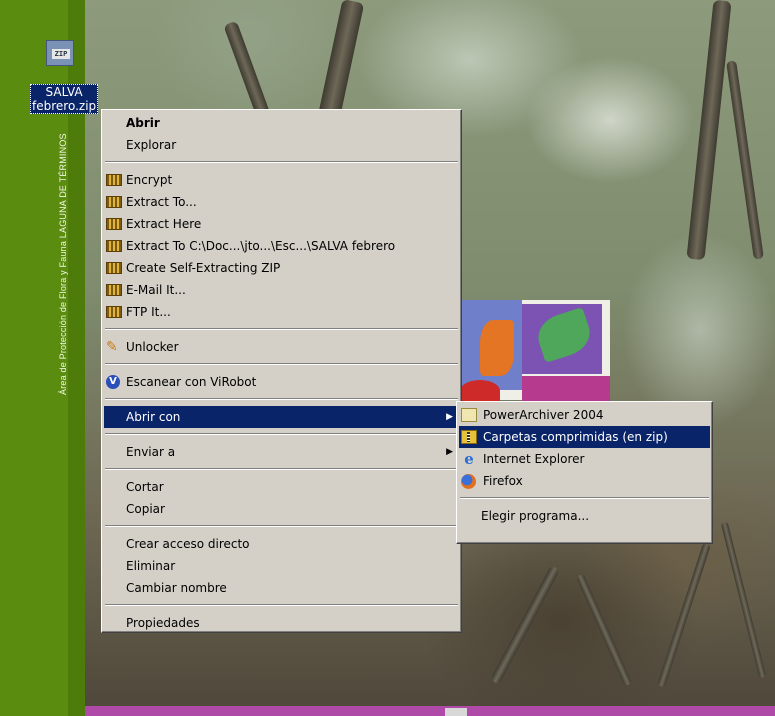  Describe the element at coordinates (281, 123) in the screenshot. I see `menu-item-abrir: Abrir` at that location.